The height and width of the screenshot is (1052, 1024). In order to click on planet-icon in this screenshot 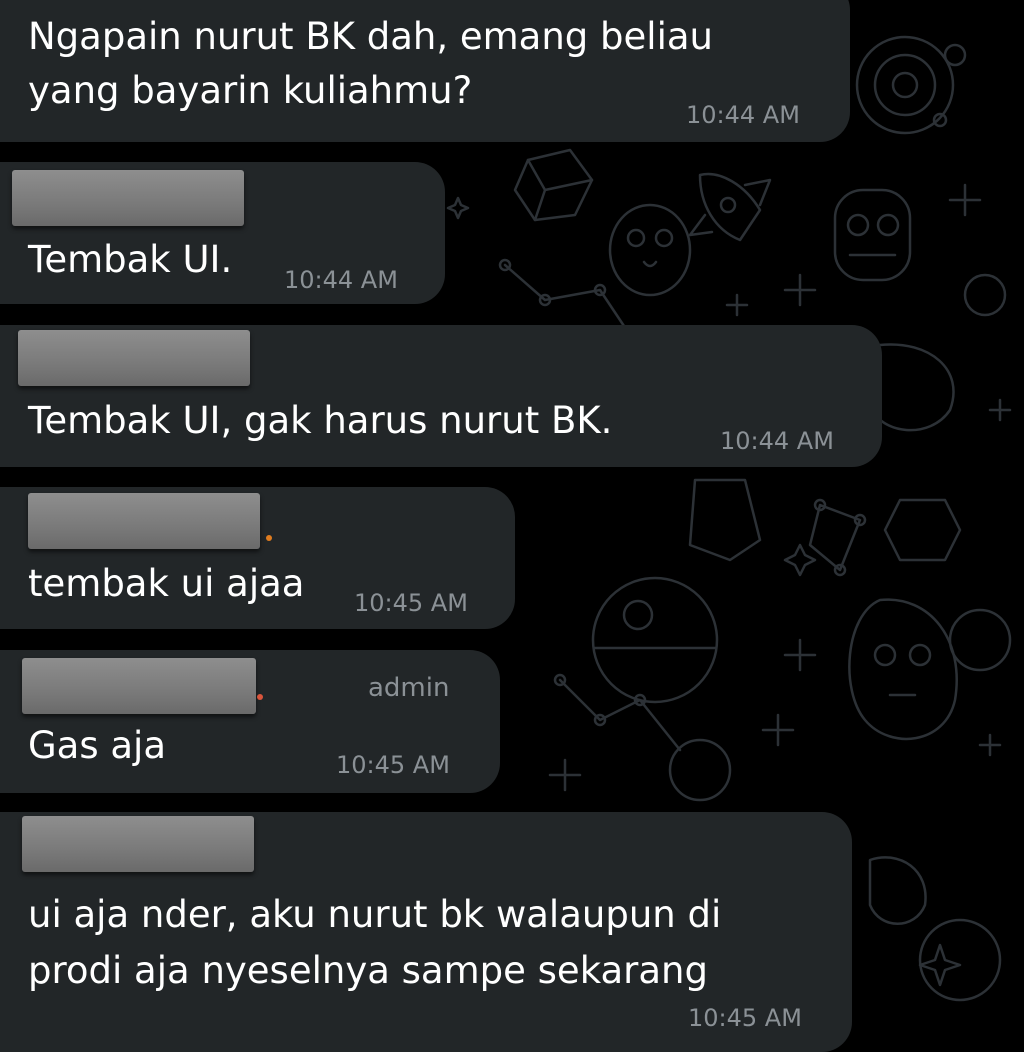, I will do `click(911, 85)`.